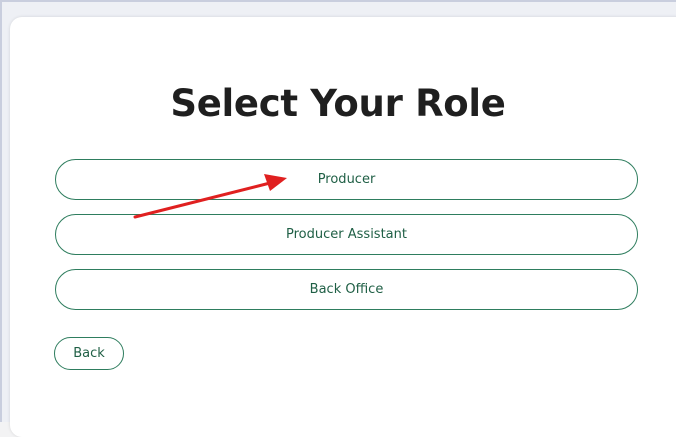 This screenshot has width=676, height=437. Describe the element at coordinates (346, 234) in the screenshot. I see `role-button-producer-assistant: Producer Assistant` at that location.